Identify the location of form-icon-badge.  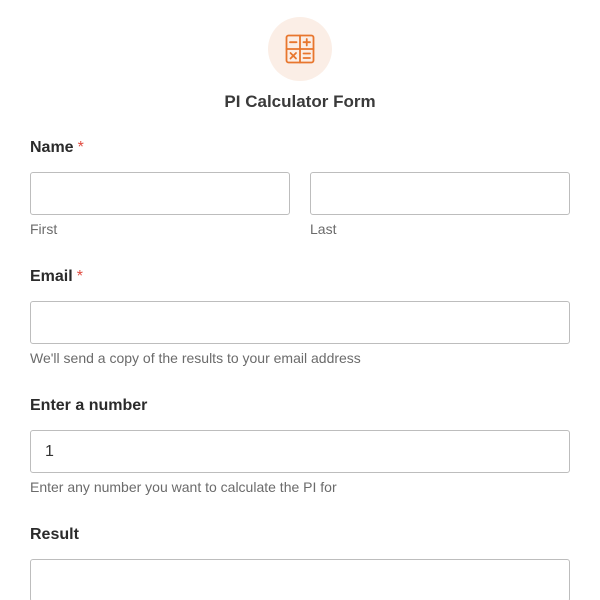
(300, 49).